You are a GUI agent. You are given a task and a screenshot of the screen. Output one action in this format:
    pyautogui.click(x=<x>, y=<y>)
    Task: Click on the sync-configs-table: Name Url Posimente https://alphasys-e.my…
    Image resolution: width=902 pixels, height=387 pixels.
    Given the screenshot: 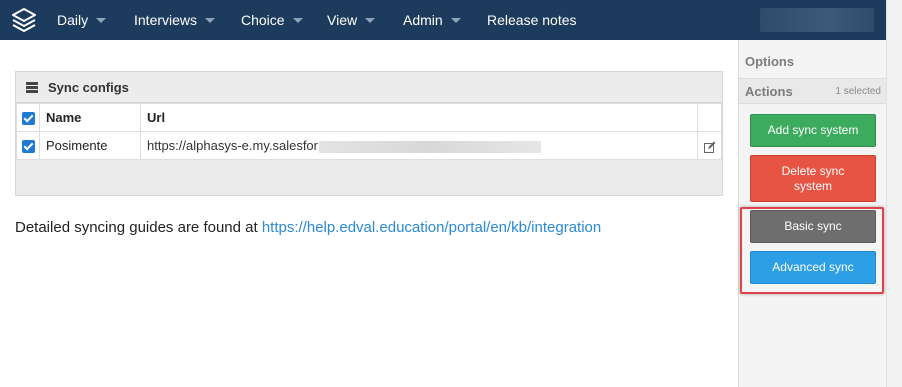 What is the action you would take?
    pyautogui.click(x=369, y=131)
    